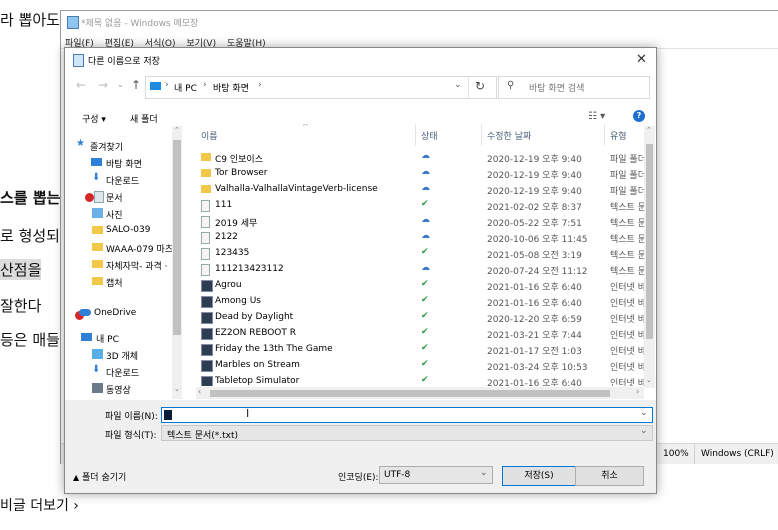 The image size is (778, 530). What do you see at coordinates (209, 140) in the screenshot?
I see `column-name: 이름` at bounding box center [209, 140].